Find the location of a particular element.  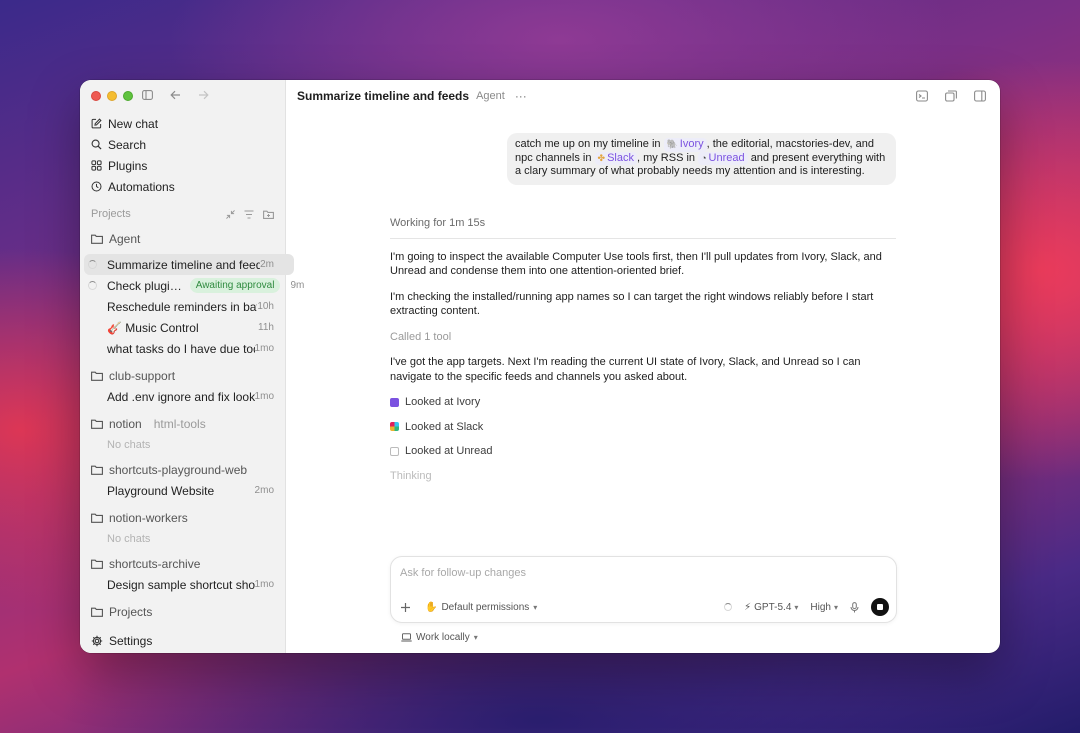

sidebar-toolbar is located at coordinates (175, 95).